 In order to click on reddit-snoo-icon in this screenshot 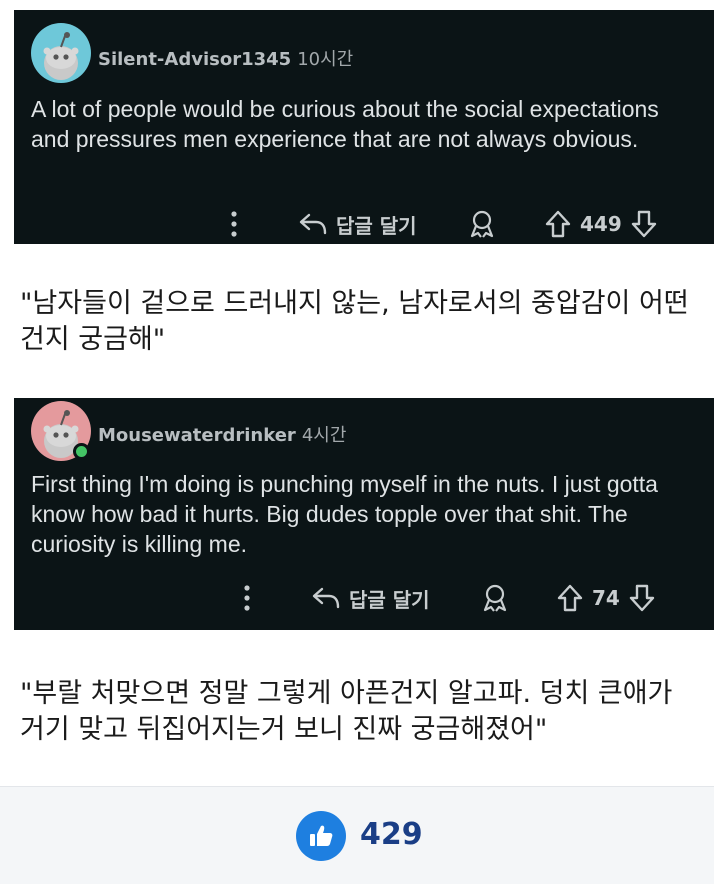, I will do `click(61, 56)`.